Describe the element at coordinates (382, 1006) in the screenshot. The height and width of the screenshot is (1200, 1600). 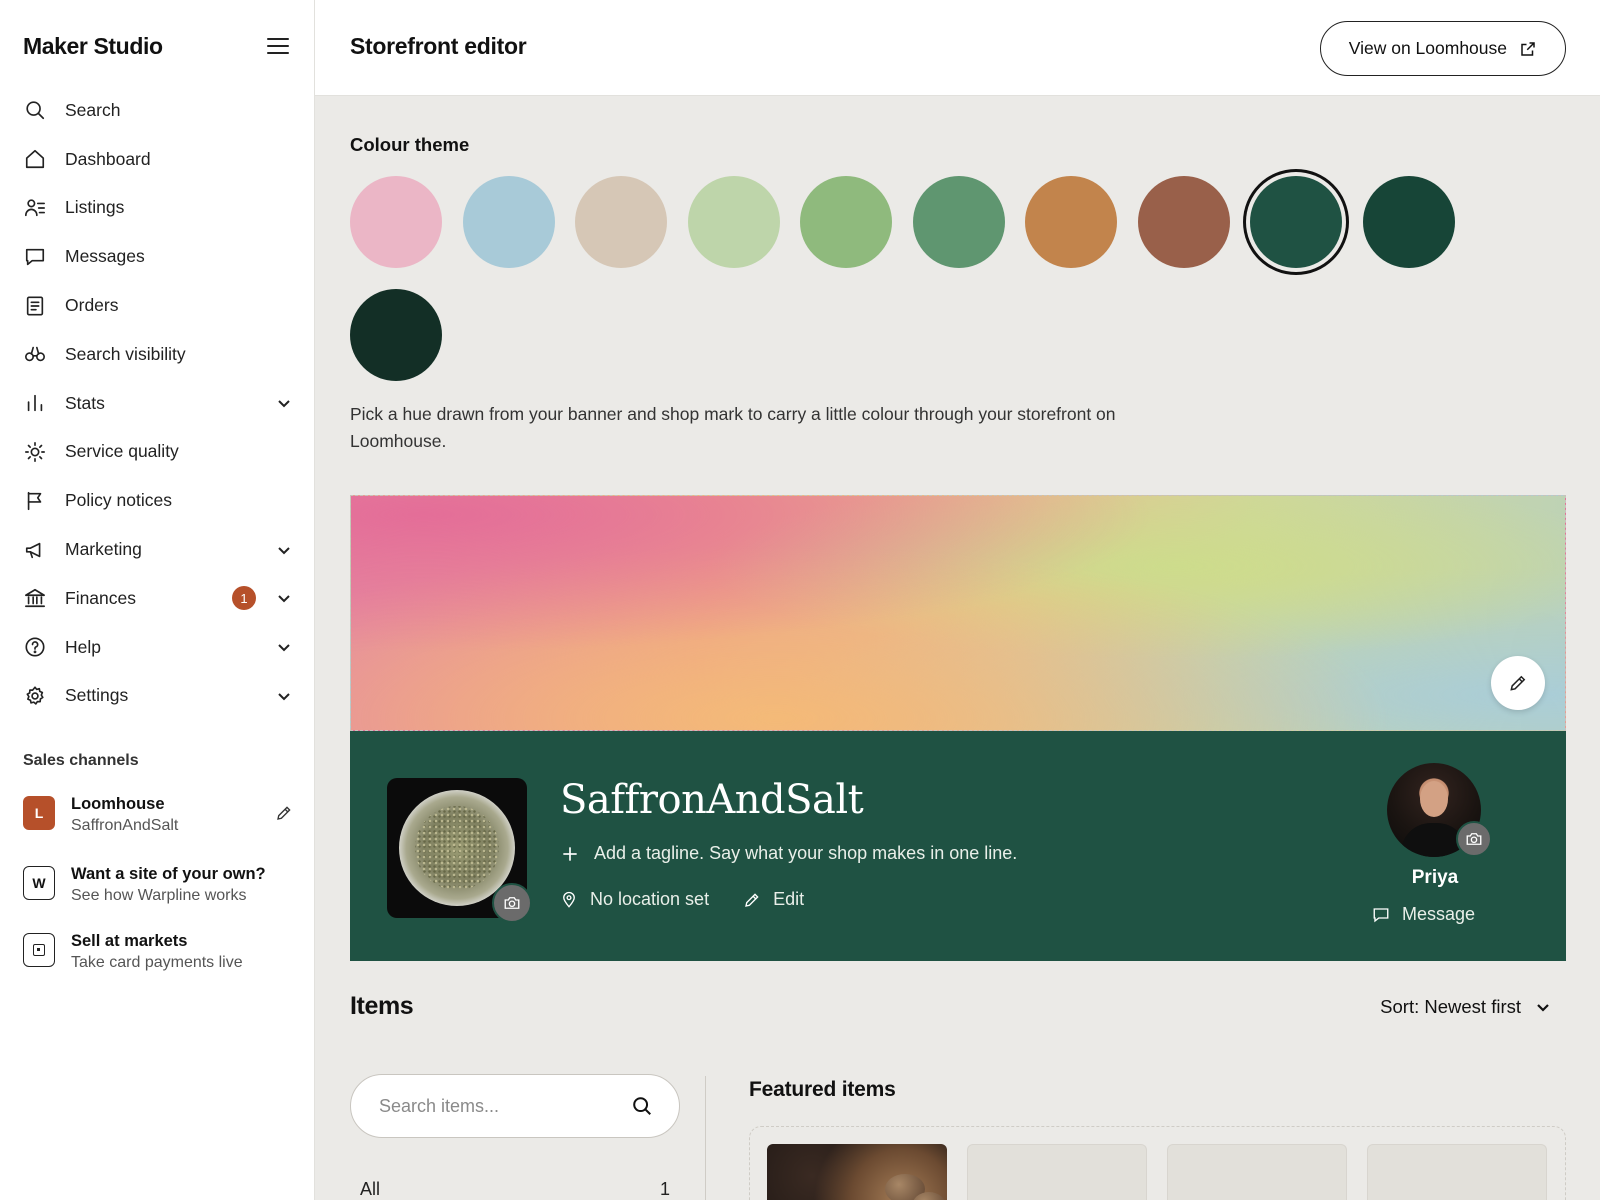
I see `items-title: Items` at that location.